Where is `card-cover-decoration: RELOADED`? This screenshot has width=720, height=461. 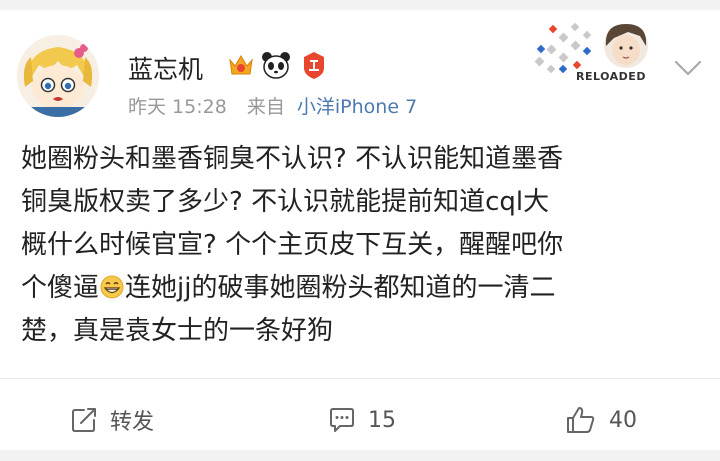 card-cover-decoration: RELOADED is located at coordinates (596, 54).